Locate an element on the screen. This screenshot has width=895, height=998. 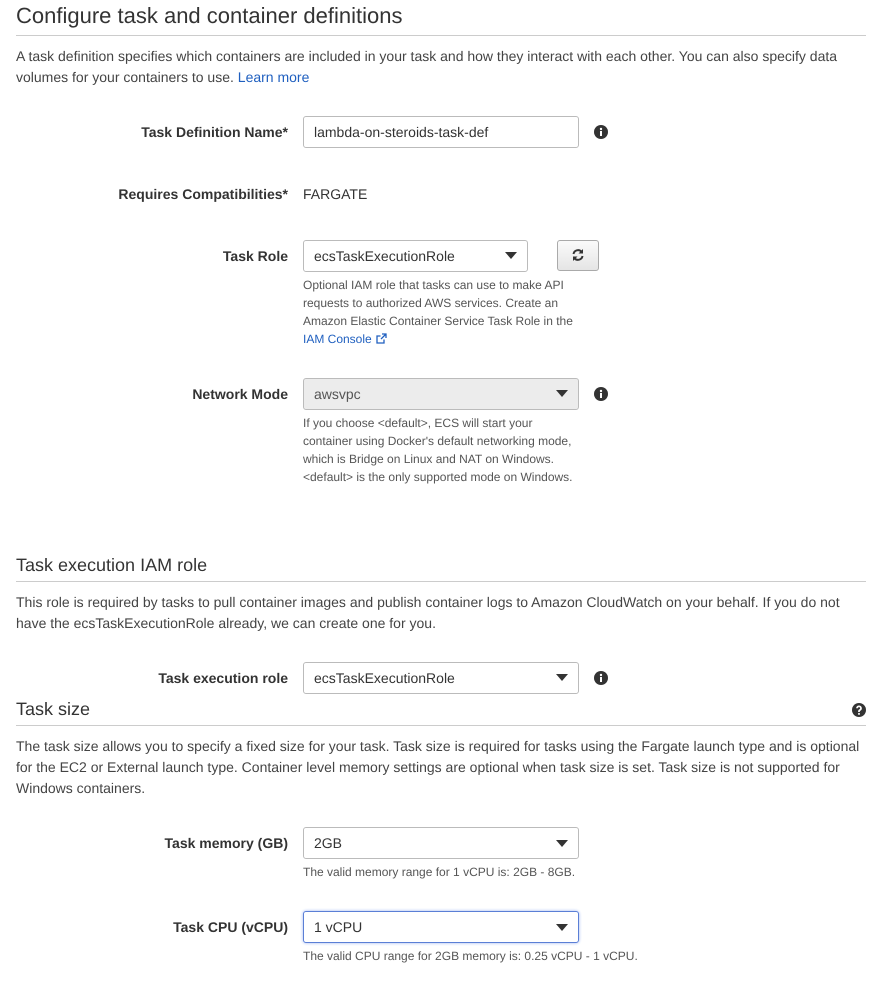
iam-console-link: IAM Console is located at coordinates (345, 339).